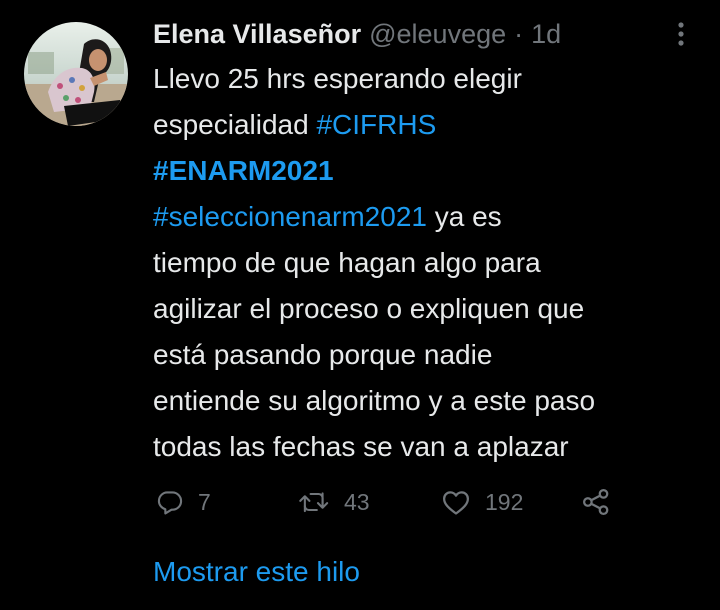  I want to click on tweet-header: Elena Villaseñor @eleuvege · 1d, so click(426, 34).